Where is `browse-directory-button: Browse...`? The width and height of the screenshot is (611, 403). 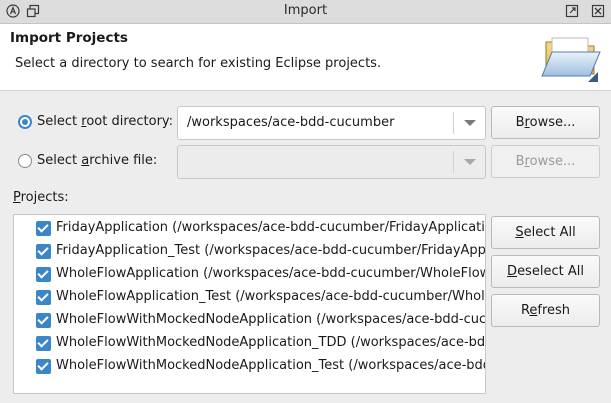 browse-directory-button: Browse... is located at coordinates (545, 122).